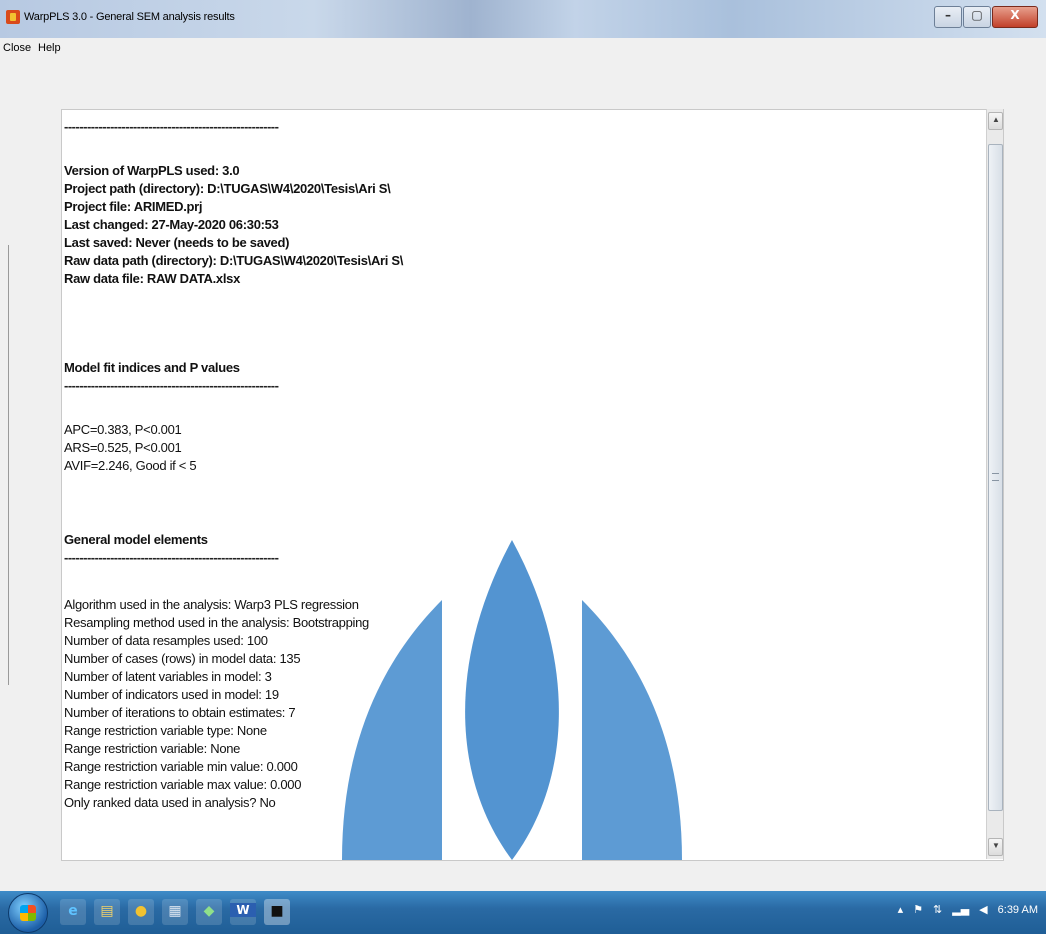  I want to click on grip-icon, so click(995, 477).